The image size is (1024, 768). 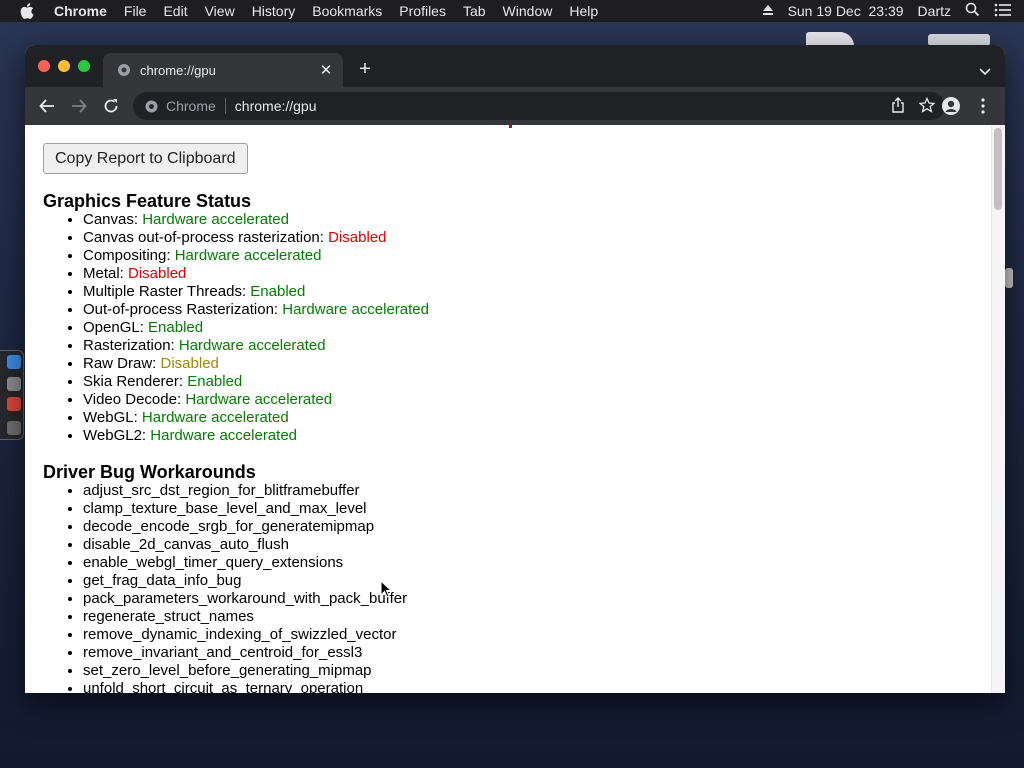 I want to click on page-scrollbar, so click(x=998, y=409).